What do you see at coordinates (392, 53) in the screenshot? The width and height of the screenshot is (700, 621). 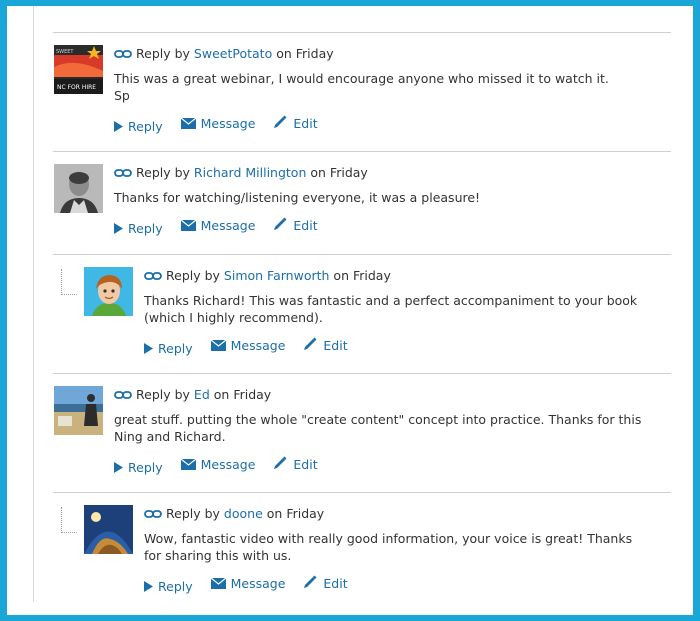 I see `comment-header: Reply by SweetPotato on Friday` at bounding box center [392, 53].